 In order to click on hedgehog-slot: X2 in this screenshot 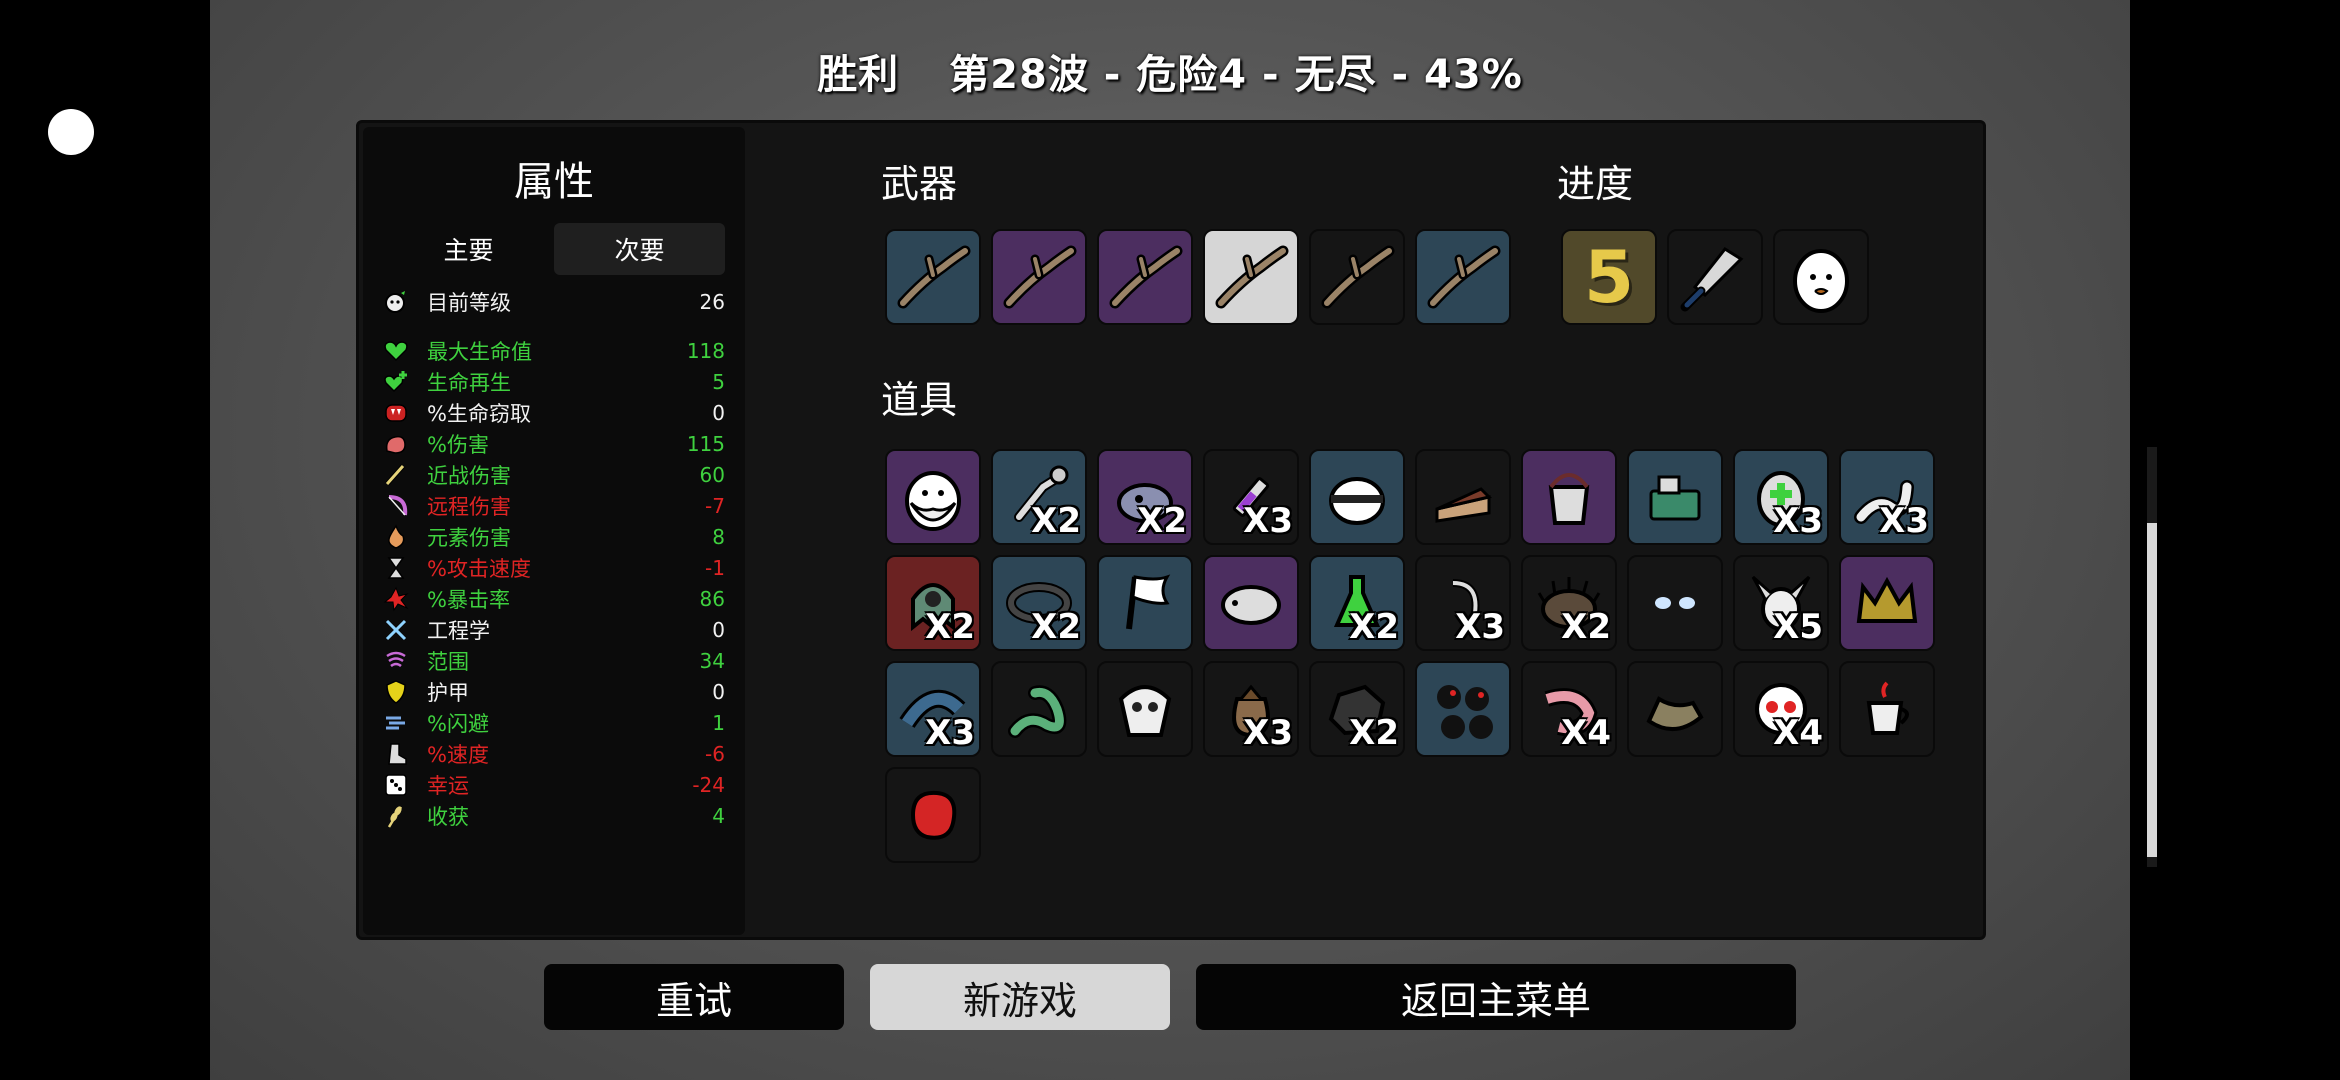, I will do `click(1569, 603)`.